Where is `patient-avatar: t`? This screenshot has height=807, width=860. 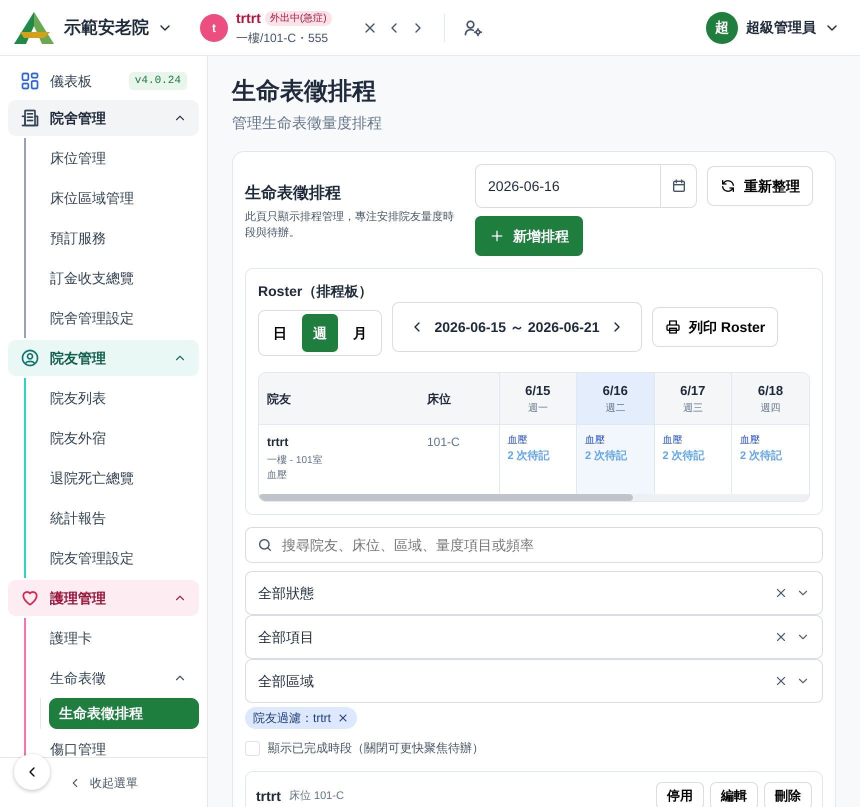
patient-avatar: t is located at coordinates (214, 28).